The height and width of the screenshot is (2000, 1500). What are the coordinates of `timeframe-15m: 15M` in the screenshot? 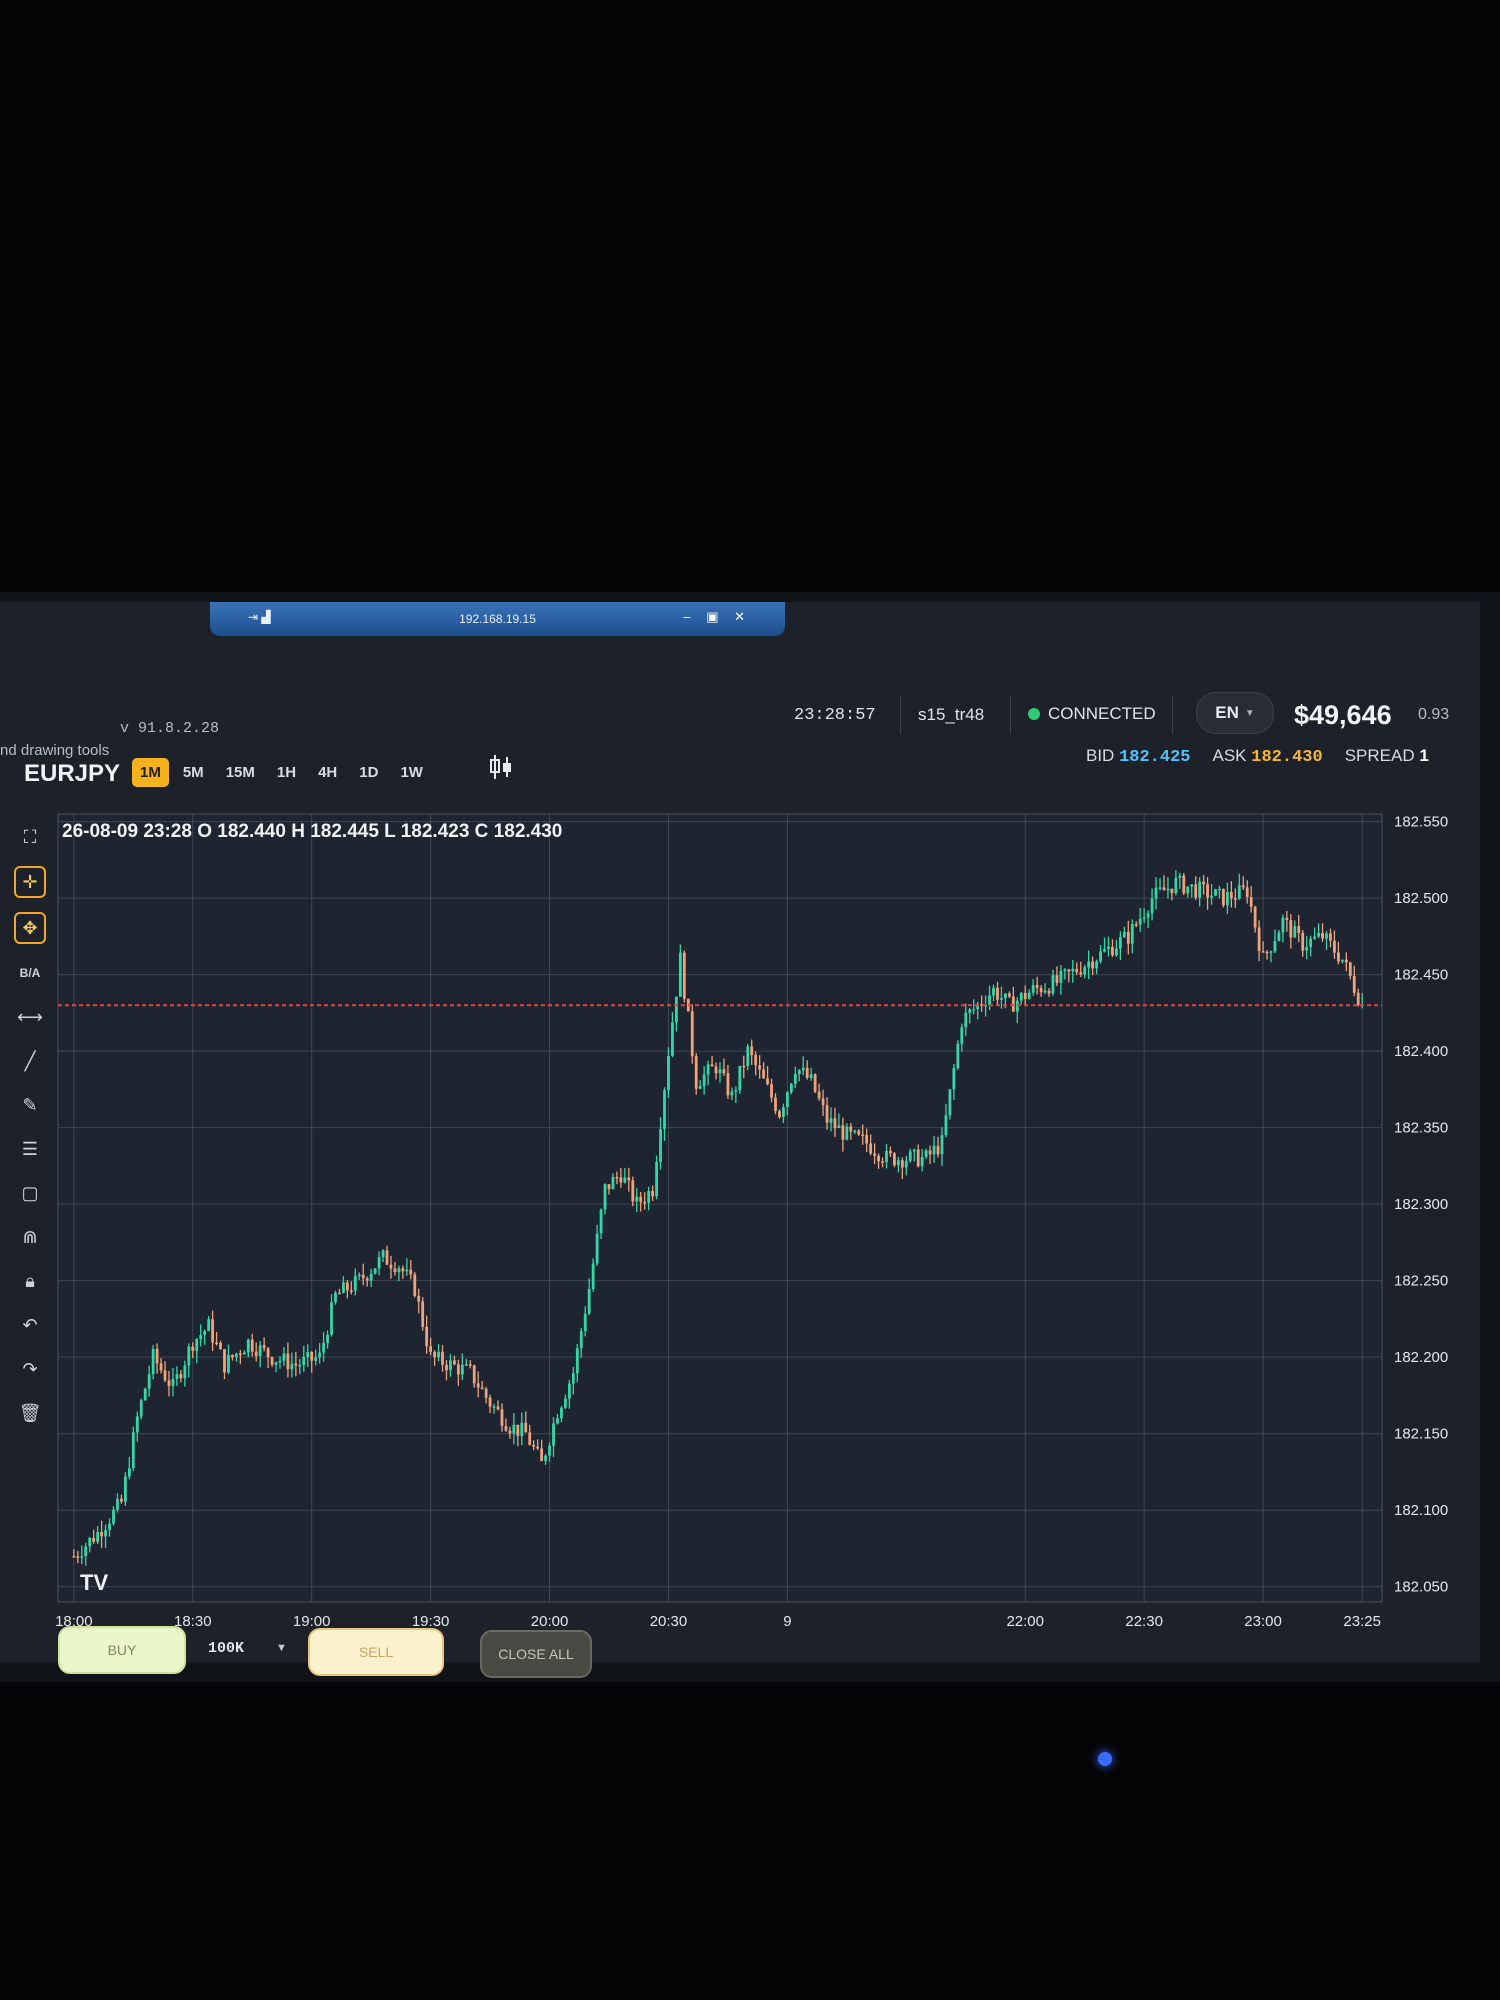 It's located at (240, 772).